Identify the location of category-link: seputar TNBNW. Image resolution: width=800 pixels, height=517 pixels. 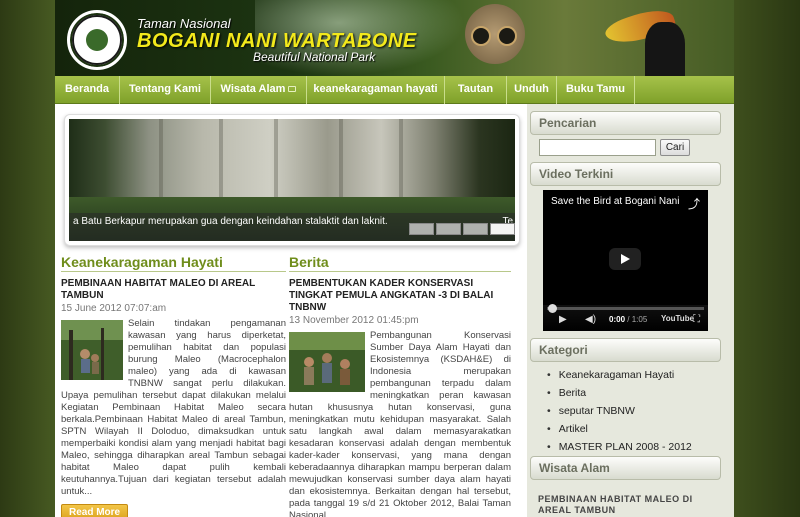
(619, 411).